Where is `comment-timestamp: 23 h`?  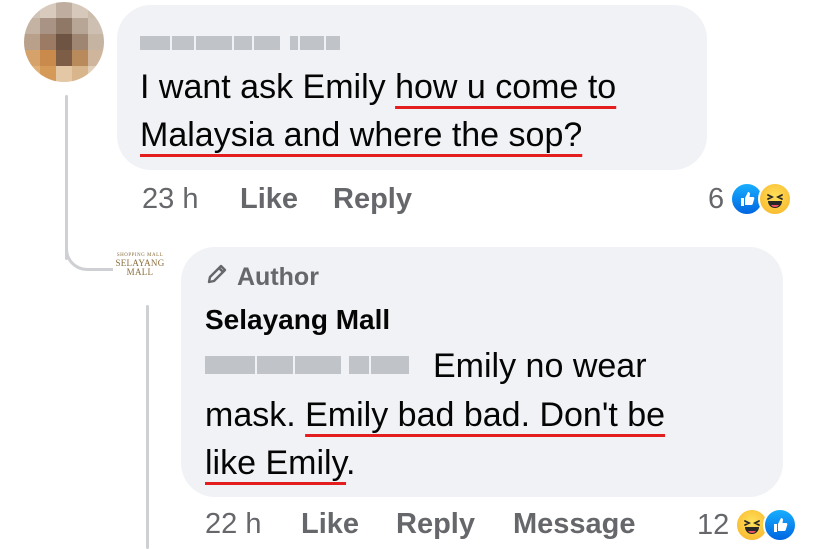
comment-timestamp: 23 h is located at coordinates (170, 199).